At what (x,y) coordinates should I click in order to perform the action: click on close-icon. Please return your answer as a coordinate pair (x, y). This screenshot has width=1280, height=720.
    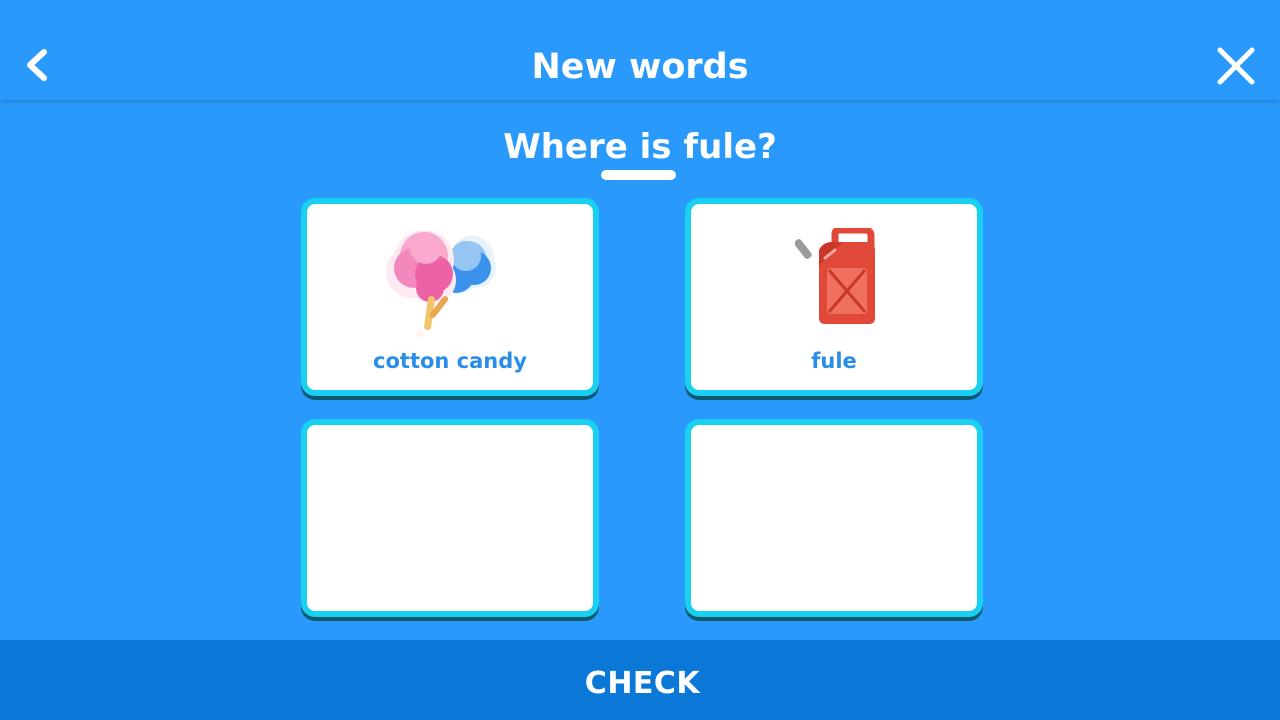
    Looking at the image, I should click on (1236, 66).